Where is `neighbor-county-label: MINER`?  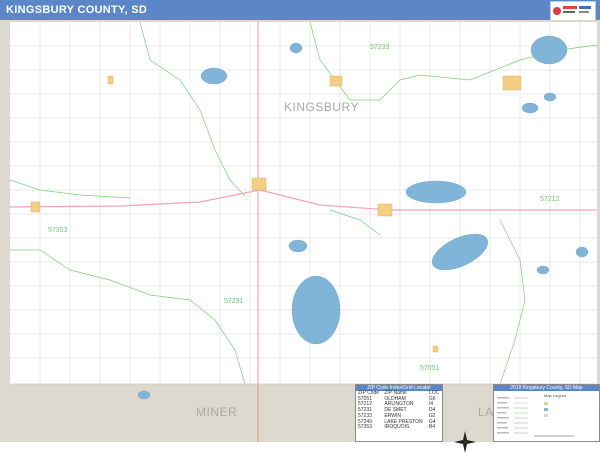
neighbor-county-label: MINER is located at coordinates (217, 412).